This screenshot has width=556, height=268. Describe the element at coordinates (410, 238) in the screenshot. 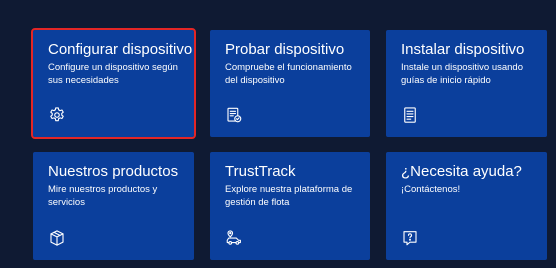

I see `help-question-icon` at that location.